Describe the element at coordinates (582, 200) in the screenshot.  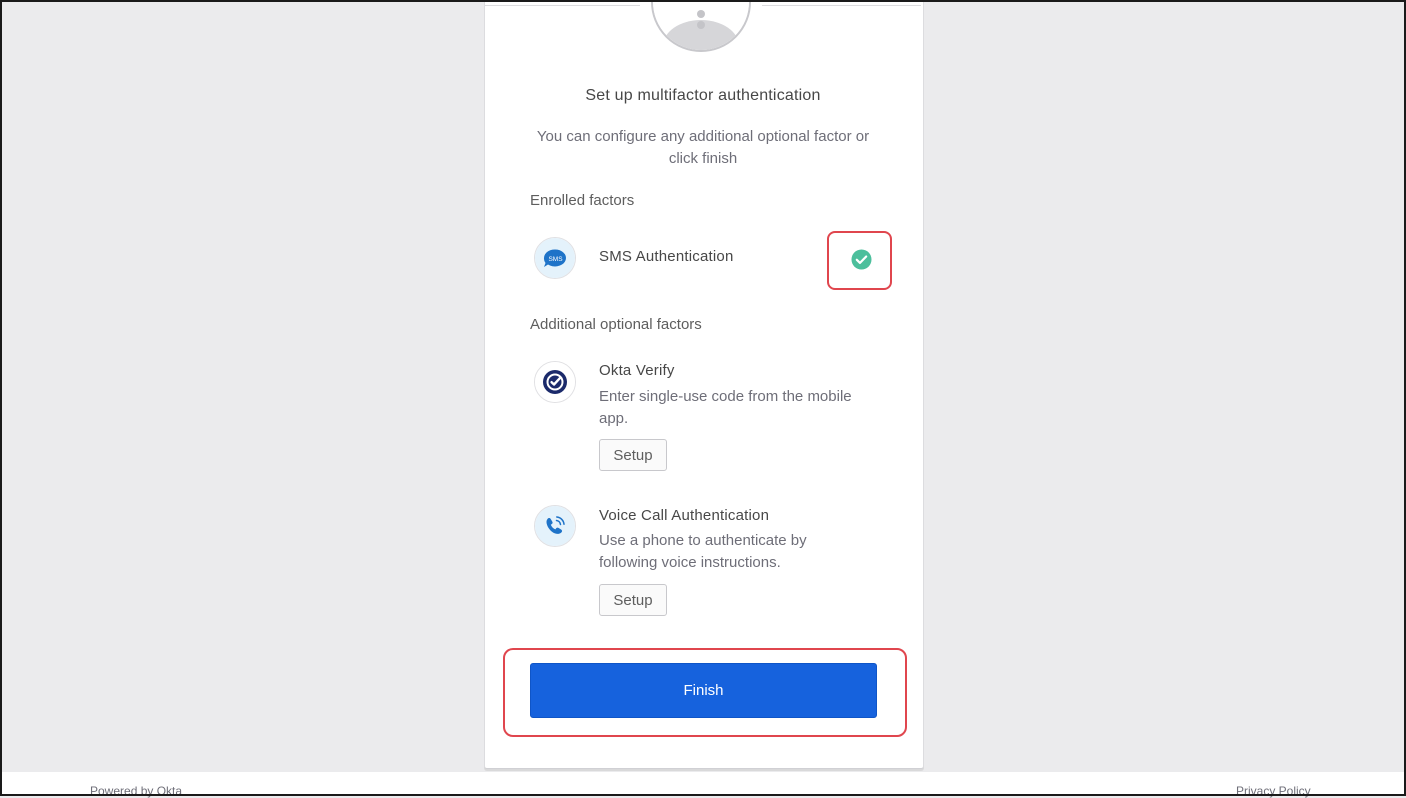
I see `enrolled-factors-heading: Enrolled factors` at that location.